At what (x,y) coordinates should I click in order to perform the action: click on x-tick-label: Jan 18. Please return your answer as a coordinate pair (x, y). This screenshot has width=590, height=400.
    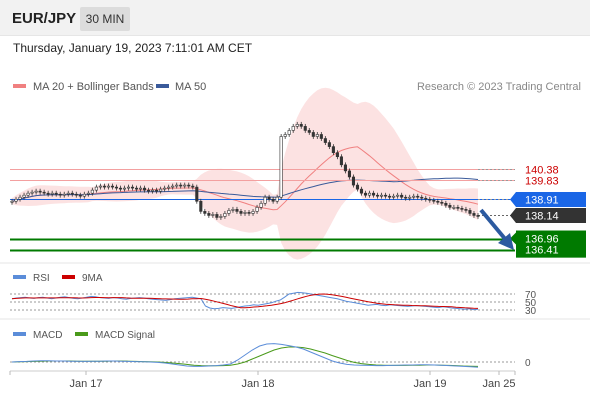
    Looking at the image, I should click on (257, 384).